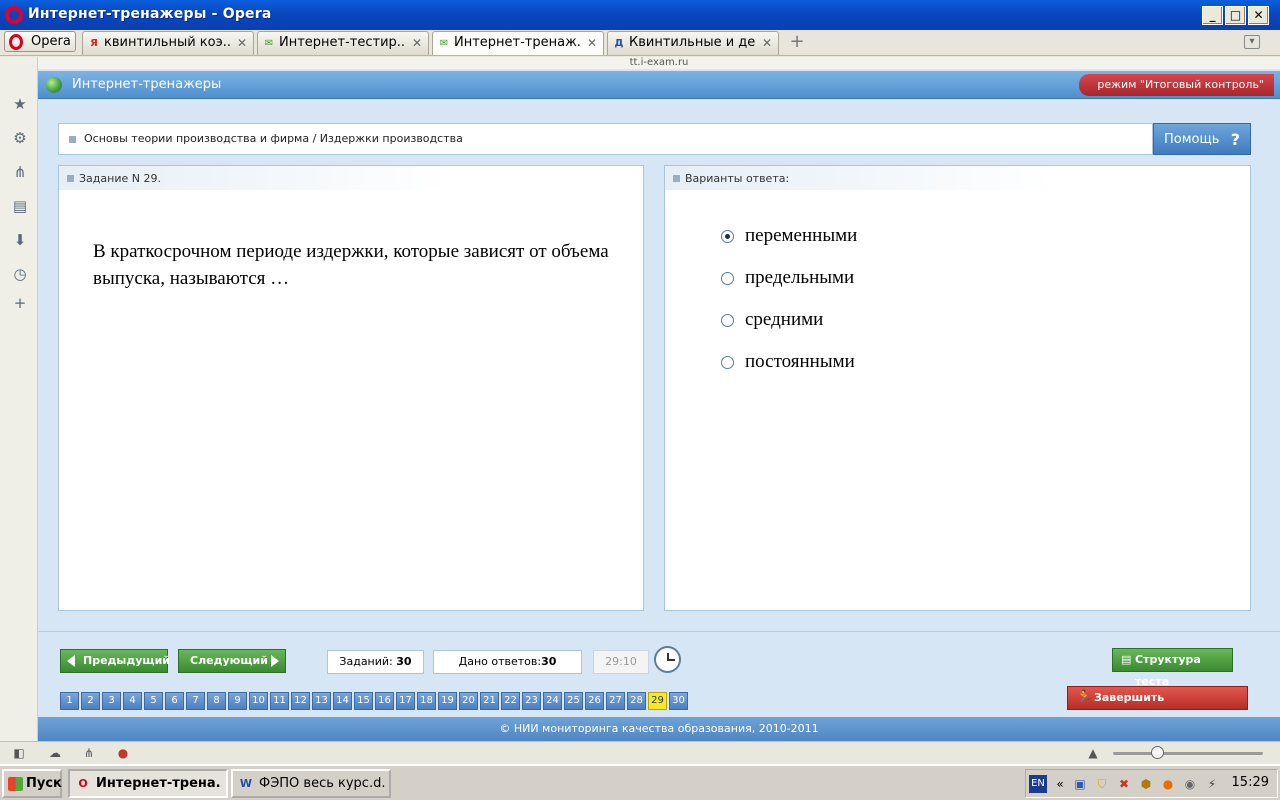  Describe the element at coordinates (363, 701) in the screenshot. I see `question-number-button-15: 15` at that location.